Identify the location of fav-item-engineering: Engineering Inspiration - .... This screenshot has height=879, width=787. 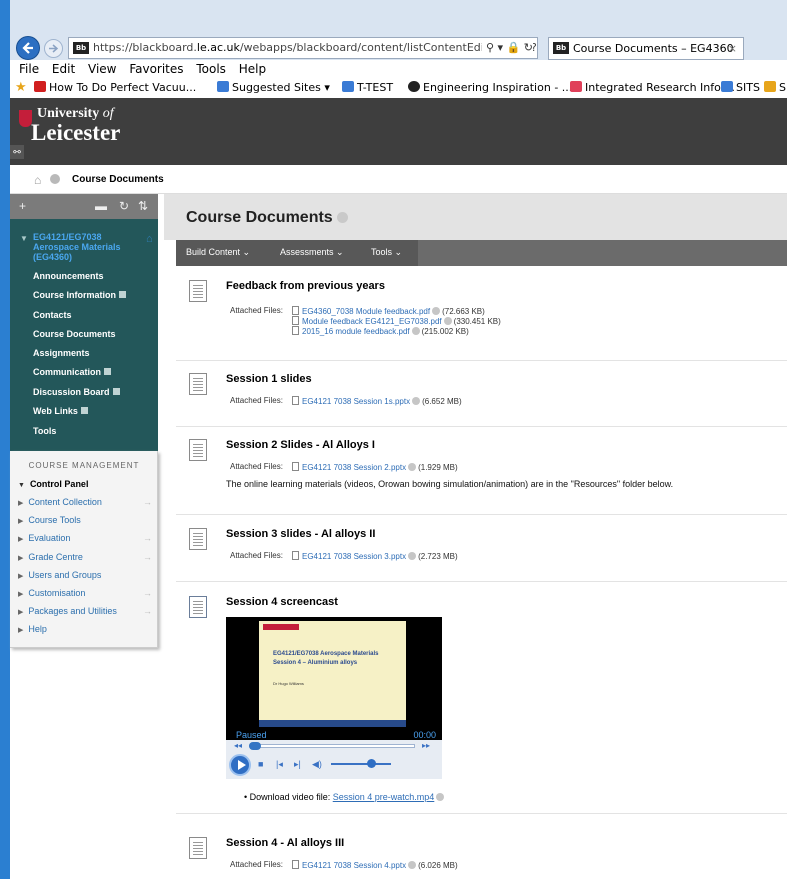
(490, 88).